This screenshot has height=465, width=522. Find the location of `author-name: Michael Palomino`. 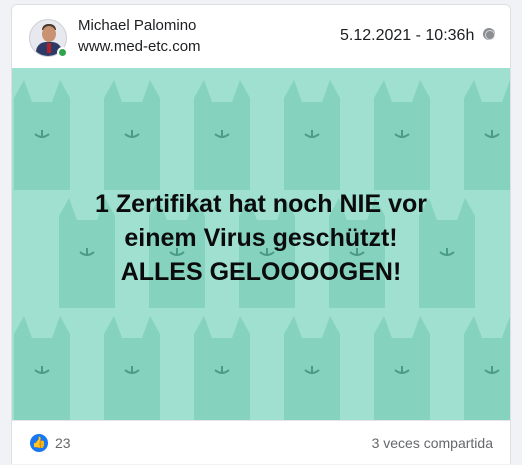

author-name: Michael Palomino is located at coordinates (137, 25).